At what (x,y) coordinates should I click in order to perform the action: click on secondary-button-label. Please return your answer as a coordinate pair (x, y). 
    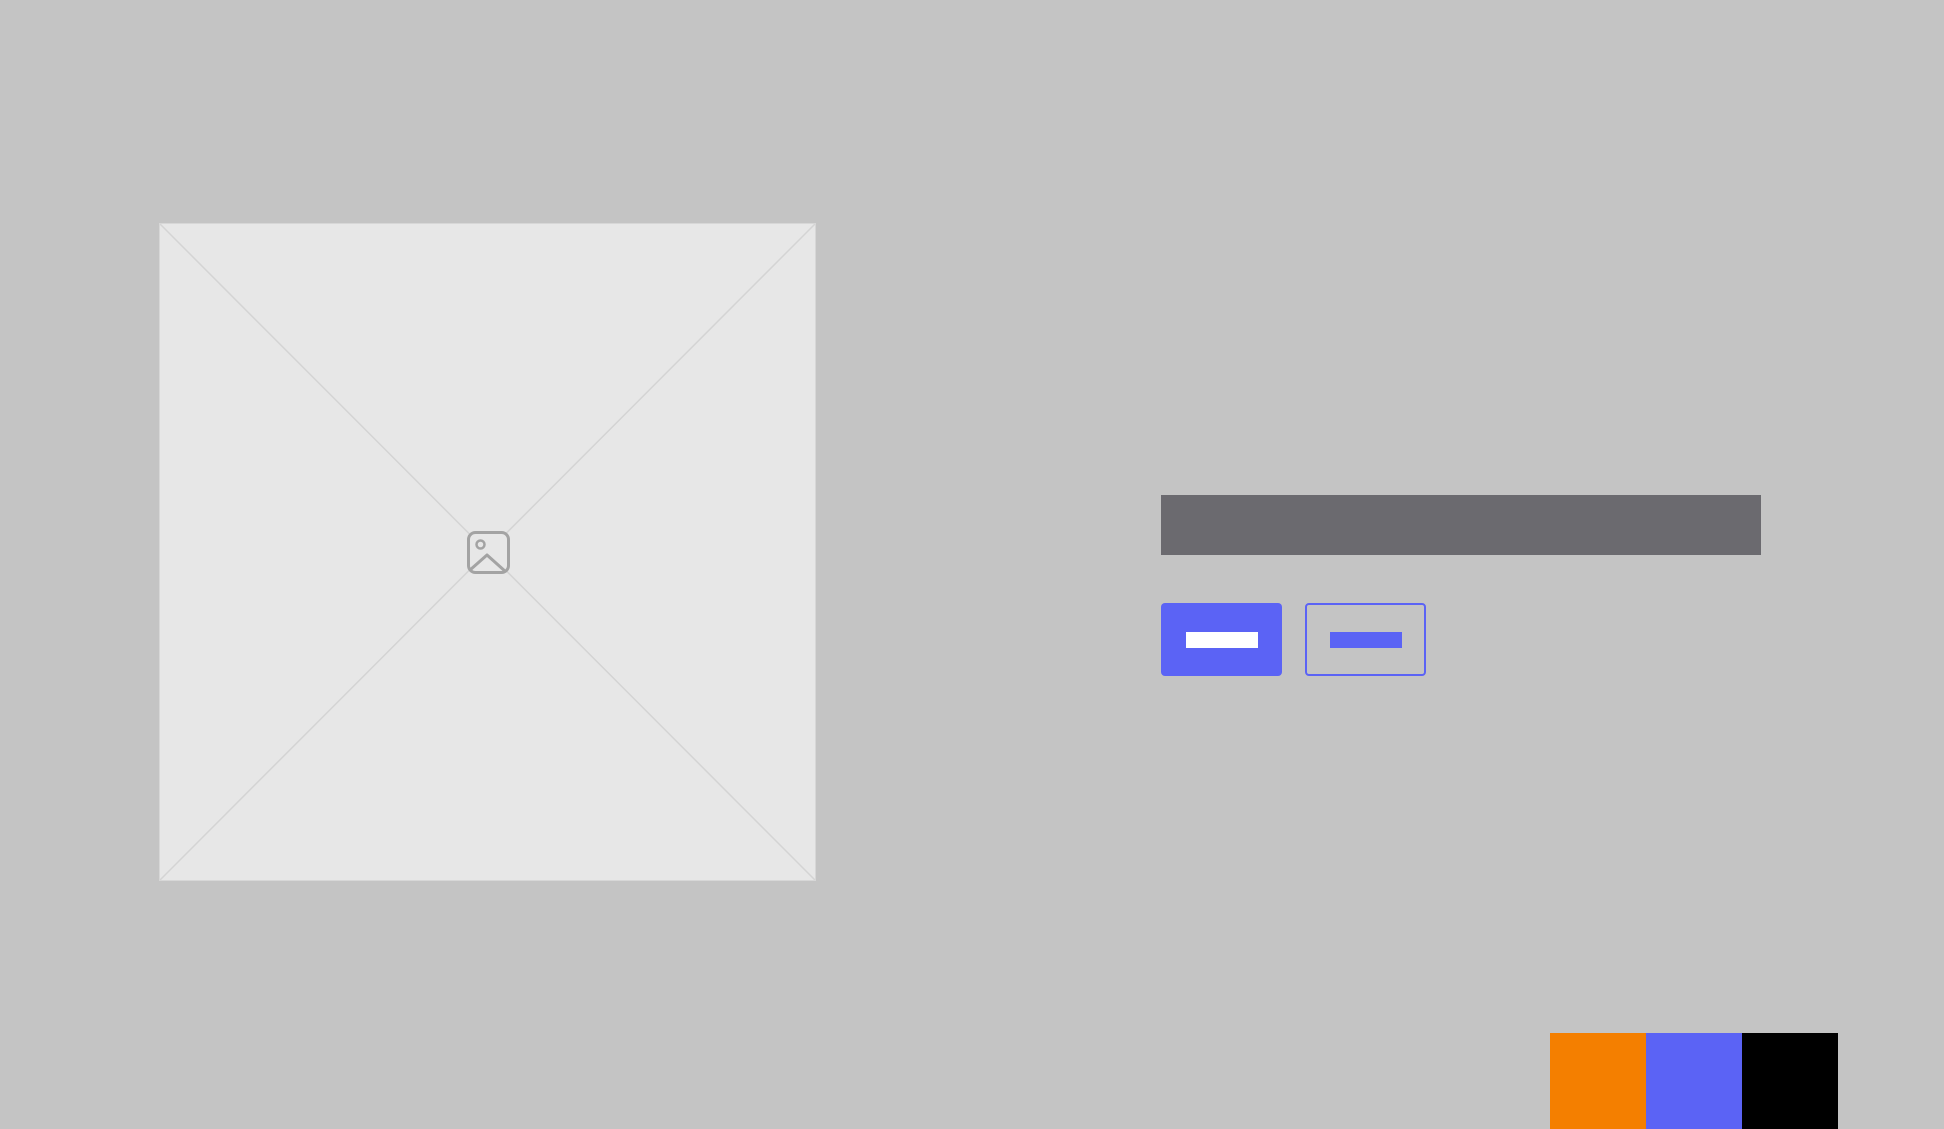
    Looking at the image, I should click on (1365, 639).